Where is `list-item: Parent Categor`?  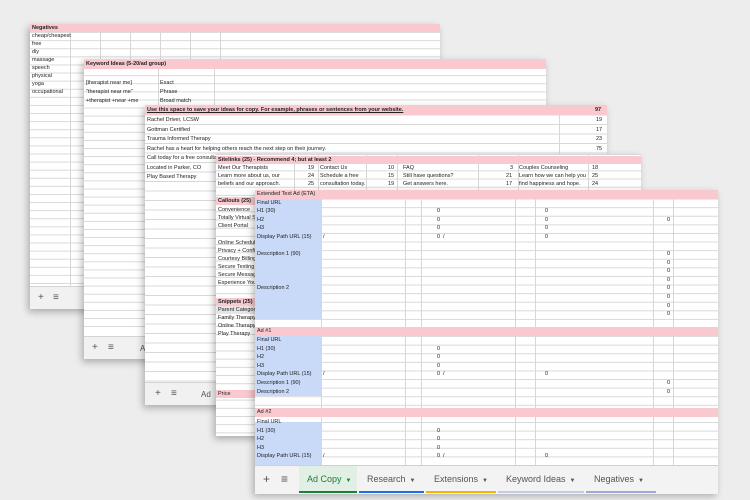
list-item: Parent Categor is located at coordinates (237, 310).